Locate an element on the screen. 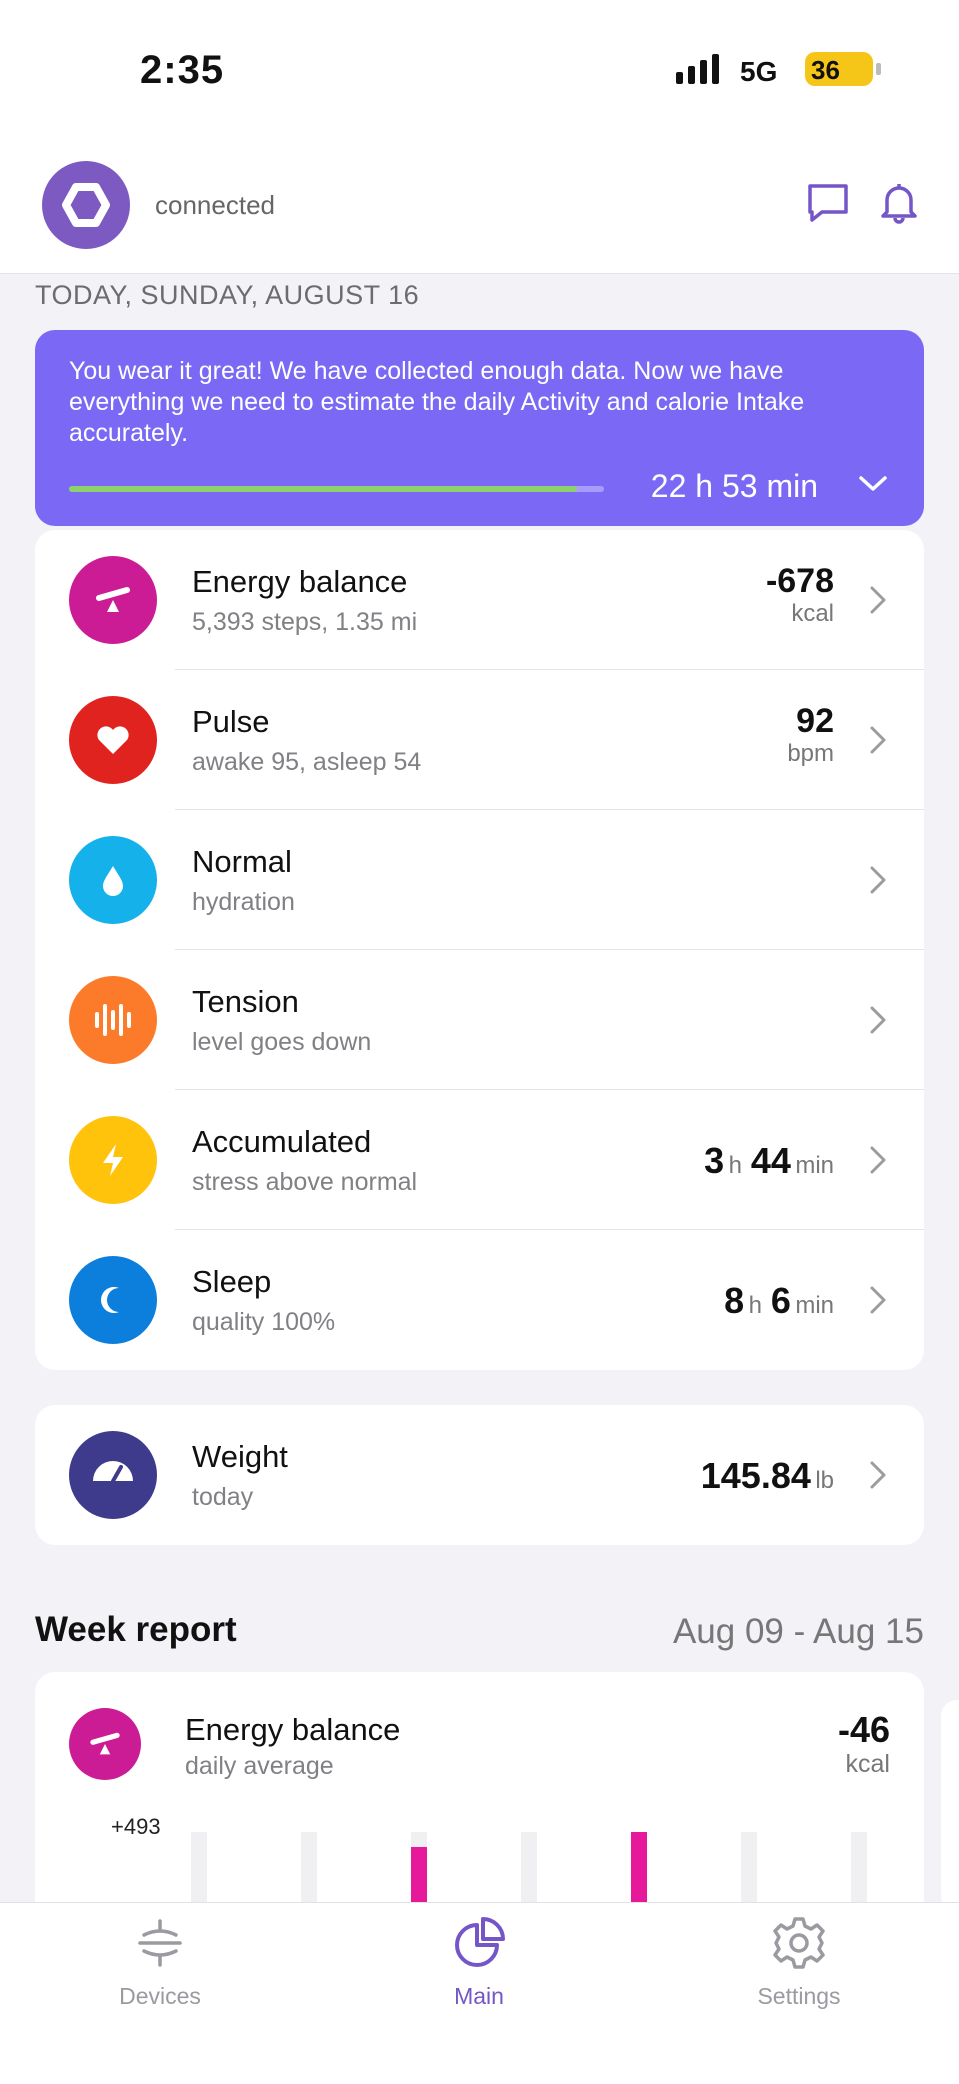 Image resolution: width=959 pixels, height=2084 pixels. metric-title: Pulse is located at coordinates (231, 721).